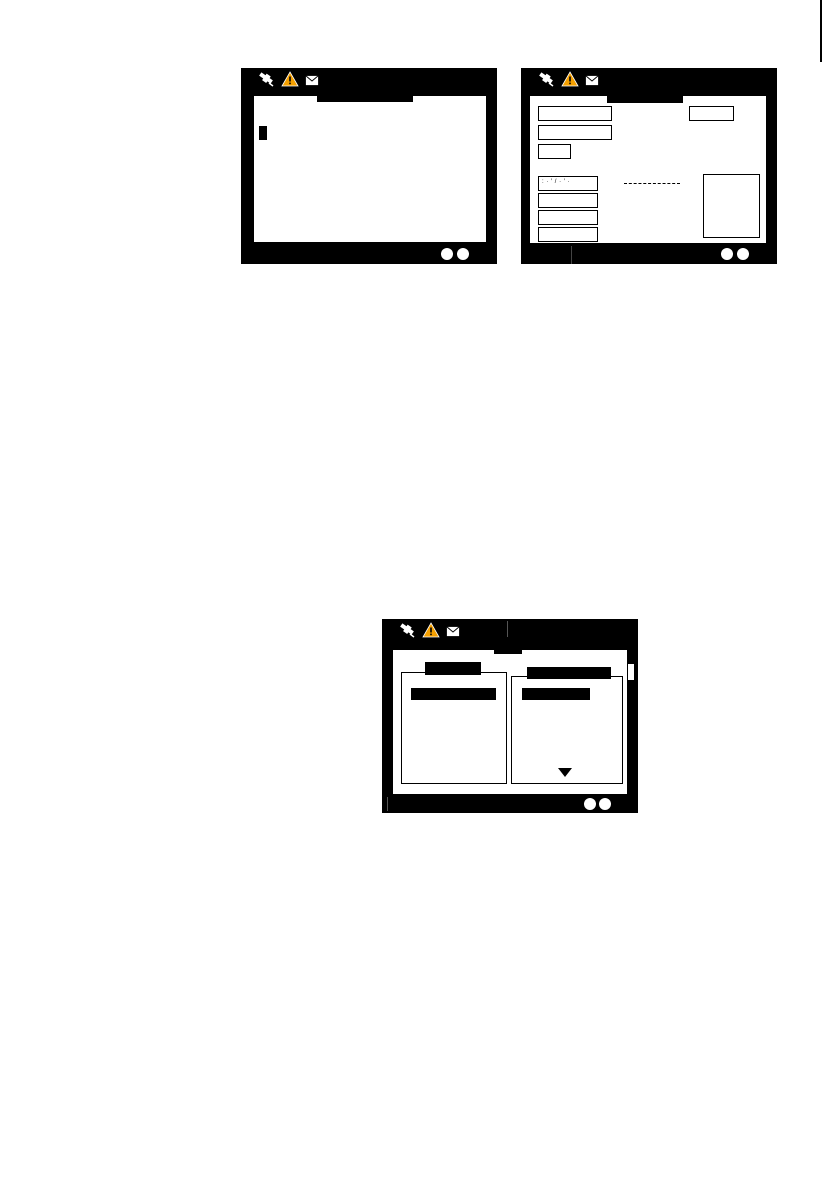  Describe the element at coordinates (569, 673) in the screenshot. I see `right-list-title` at that location.